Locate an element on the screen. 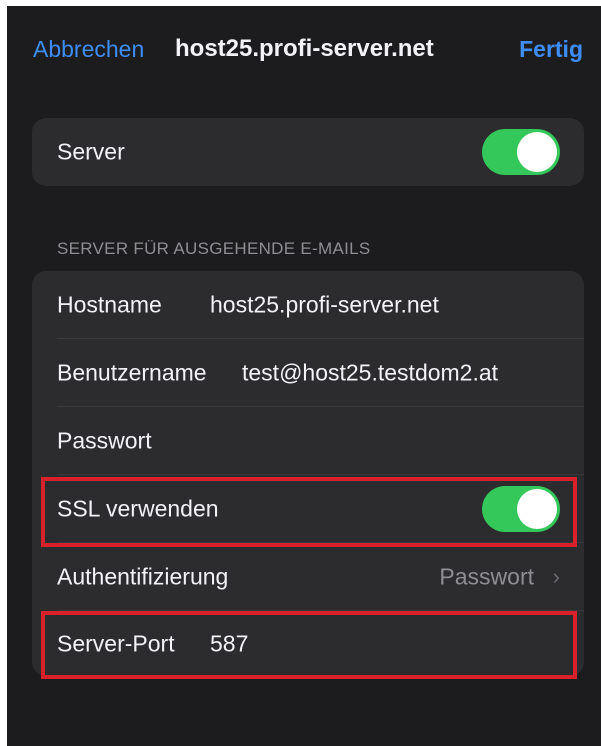  hostname-row: Hostname host25.profi-server.net is located at coordinates (308, 305).